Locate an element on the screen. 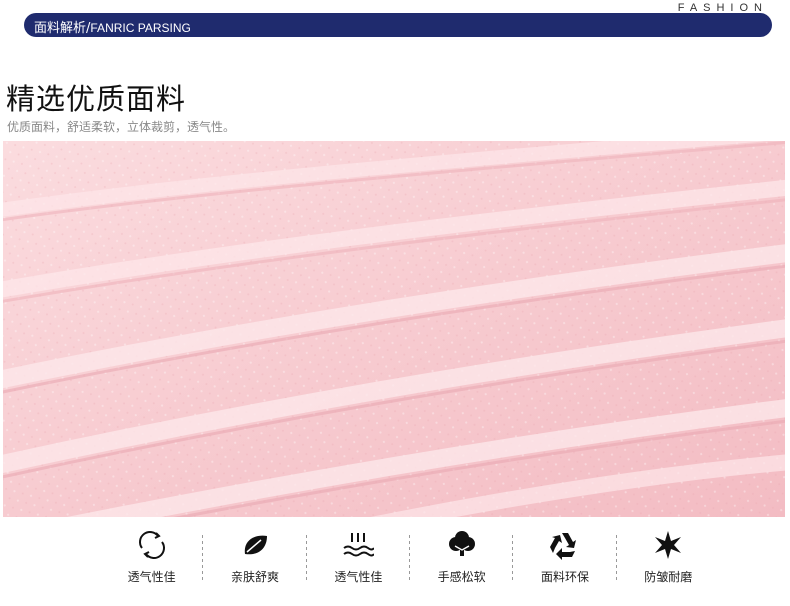 The image size is (790, 606). feature-item: 防皱耐磨 is located at coordinates (668, 557).